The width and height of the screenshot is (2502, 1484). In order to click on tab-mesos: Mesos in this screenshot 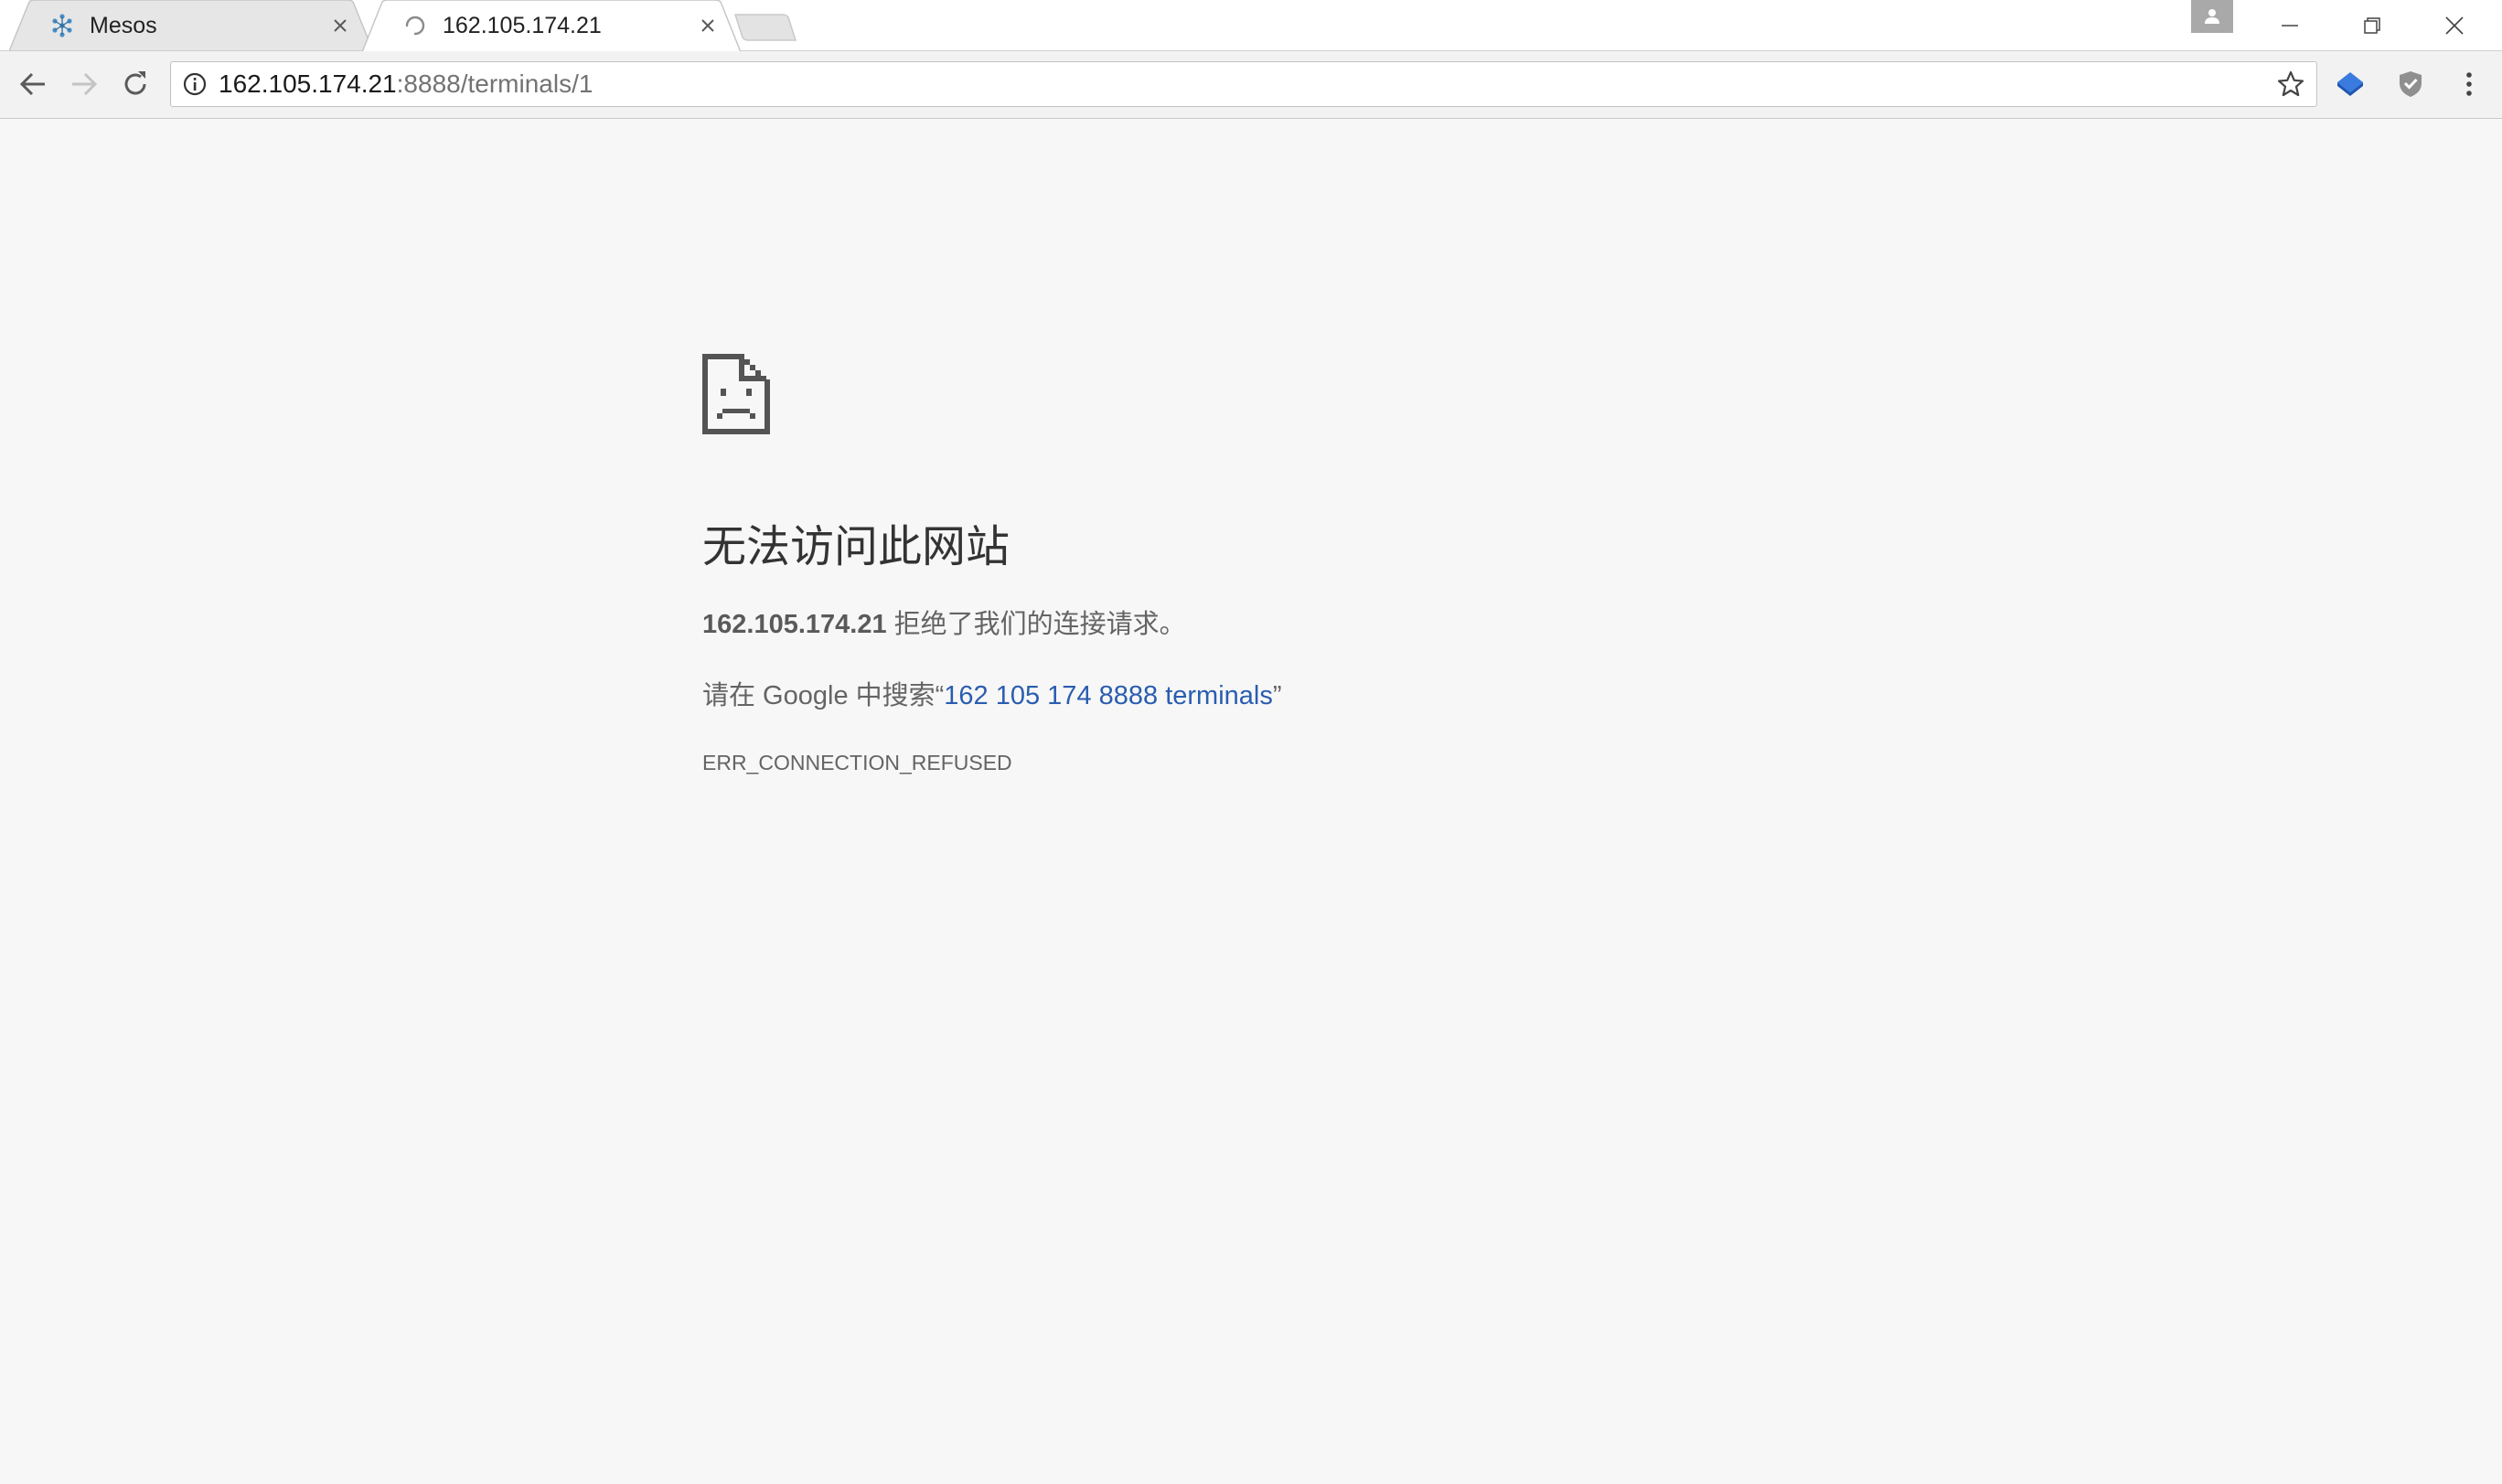, I will do `click(191, 25)`.